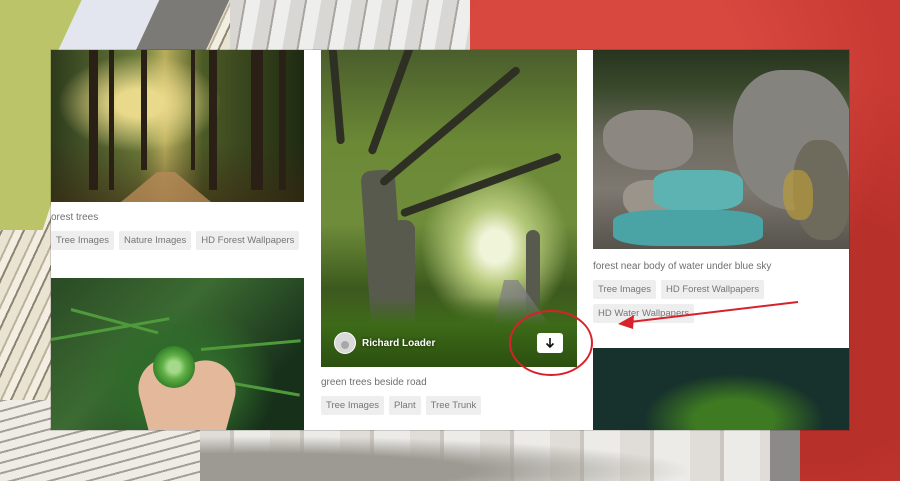  What do you see at coordinates (250, 345) in the screenshot?
I see `fern-leaf` at bounding box center [250, 345].